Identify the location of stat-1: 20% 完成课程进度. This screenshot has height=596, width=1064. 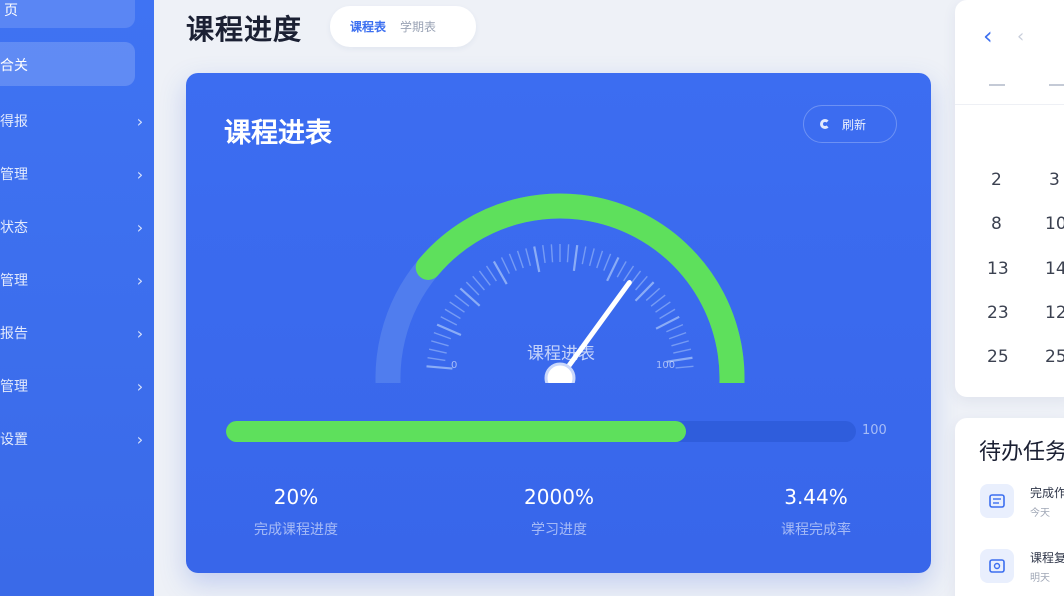
(296, 512).